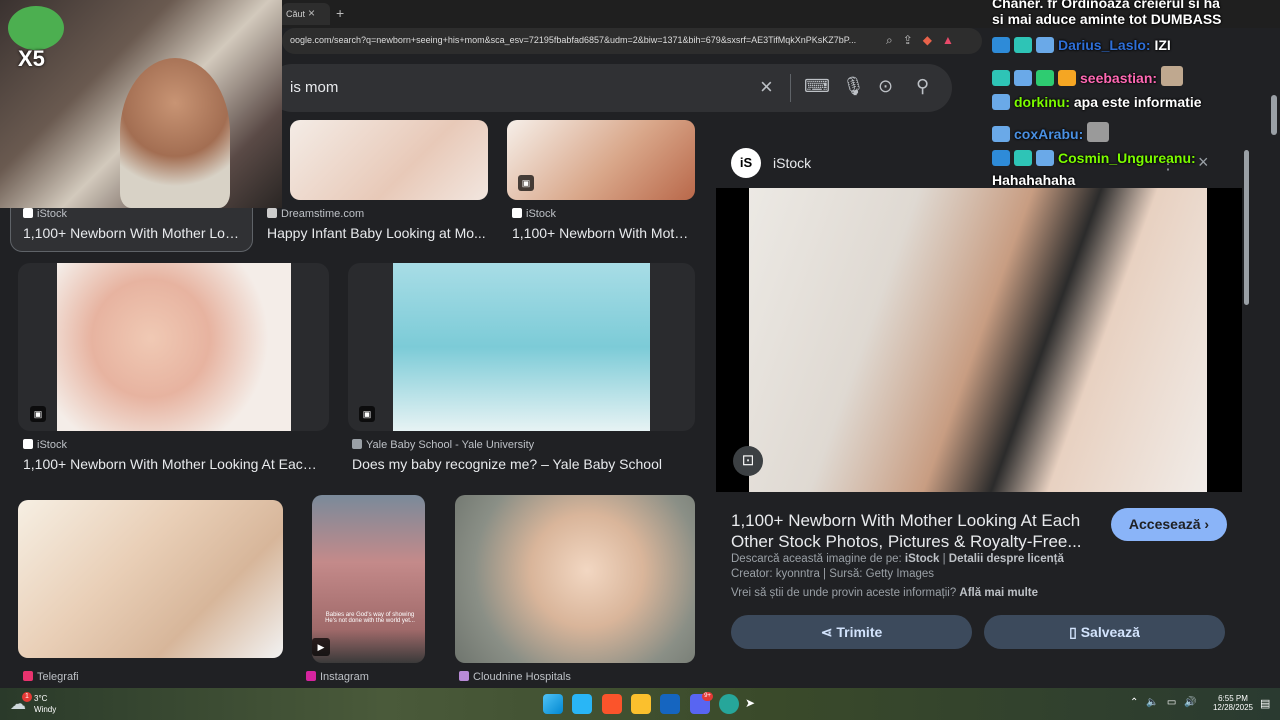 Image resolution: width=1280 pixels, height=720 pixels. What do you see at coordinates (853, 86) in the screenshot?
I see `microphone-icon: 🎙` at bounding box center [853, 86].